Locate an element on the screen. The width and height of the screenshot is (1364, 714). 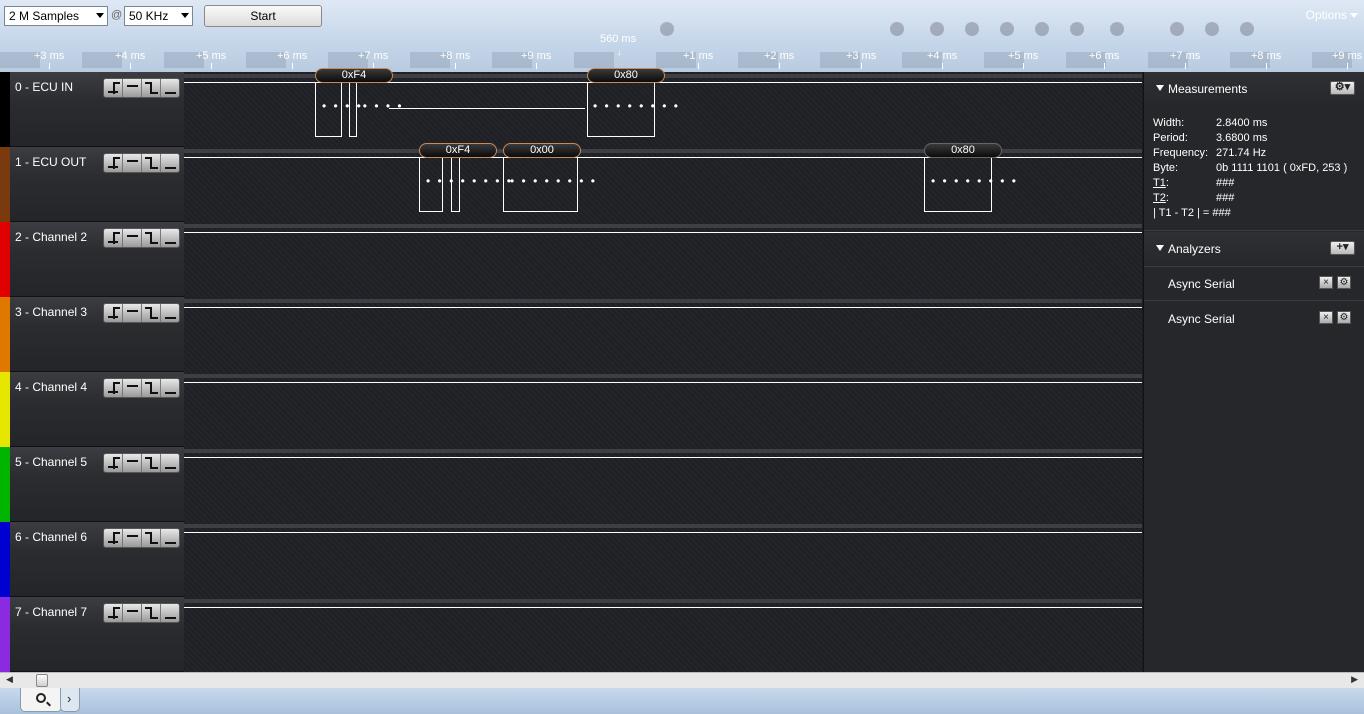
channel-header: 3 - Channel 3 is located at coordinates (92, 334).